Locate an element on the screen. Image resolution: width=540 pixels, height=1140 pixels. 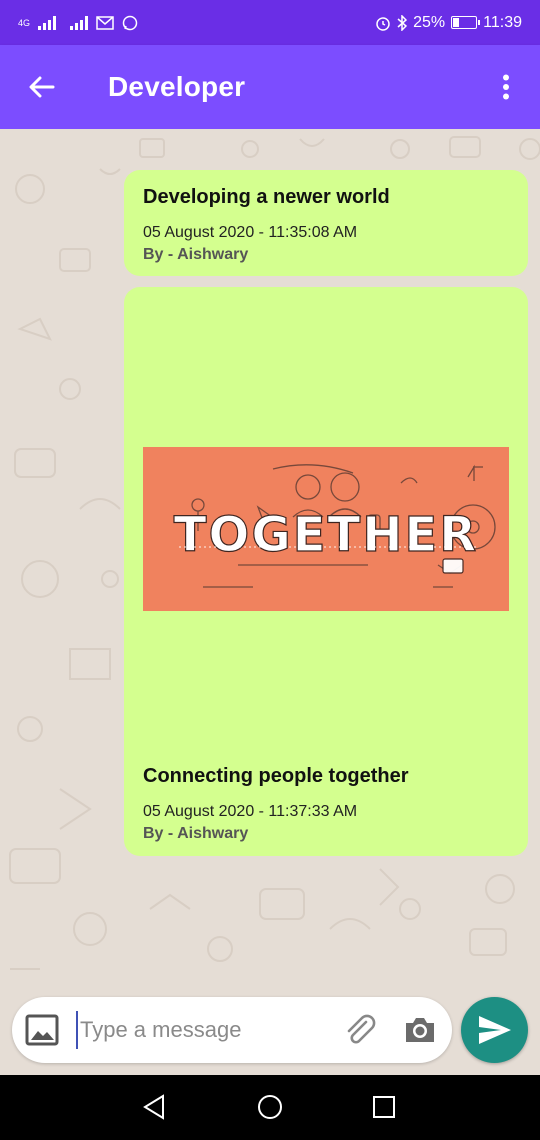
nav-recents-icon is located at coordinates (384, 1107).